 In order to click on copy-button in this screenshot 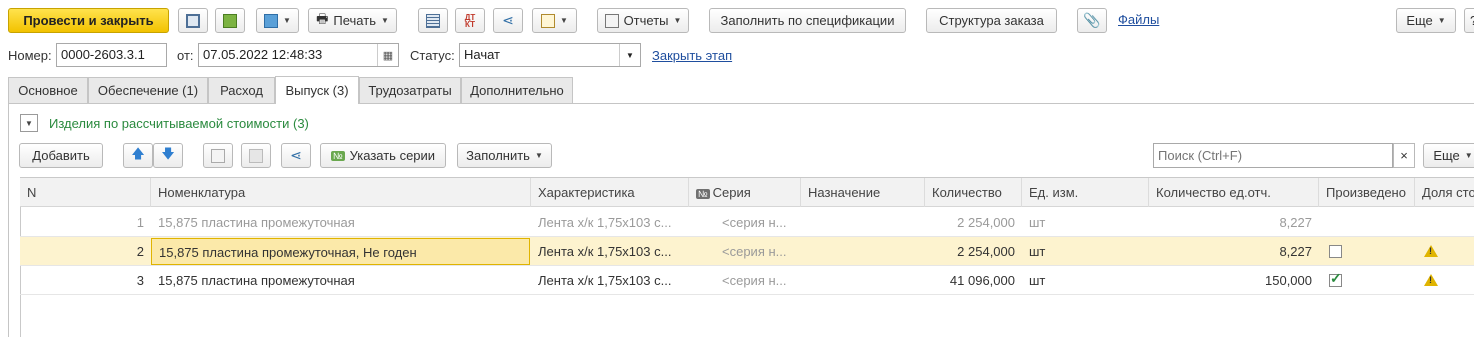, I will do `click(218, 155)`.